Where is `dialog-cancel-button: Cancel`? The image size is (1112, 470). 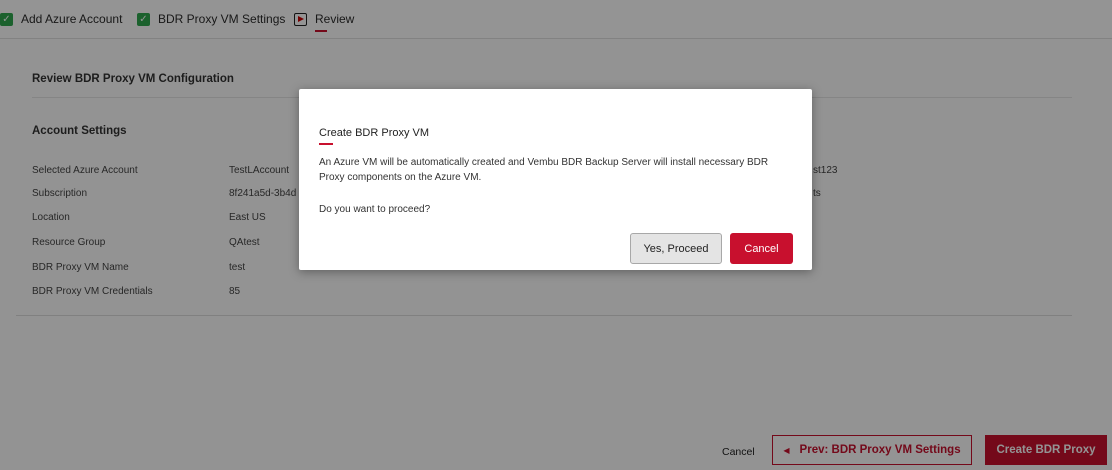
dialog-cancel-button: Cancel is located at coordinates (761, 248).